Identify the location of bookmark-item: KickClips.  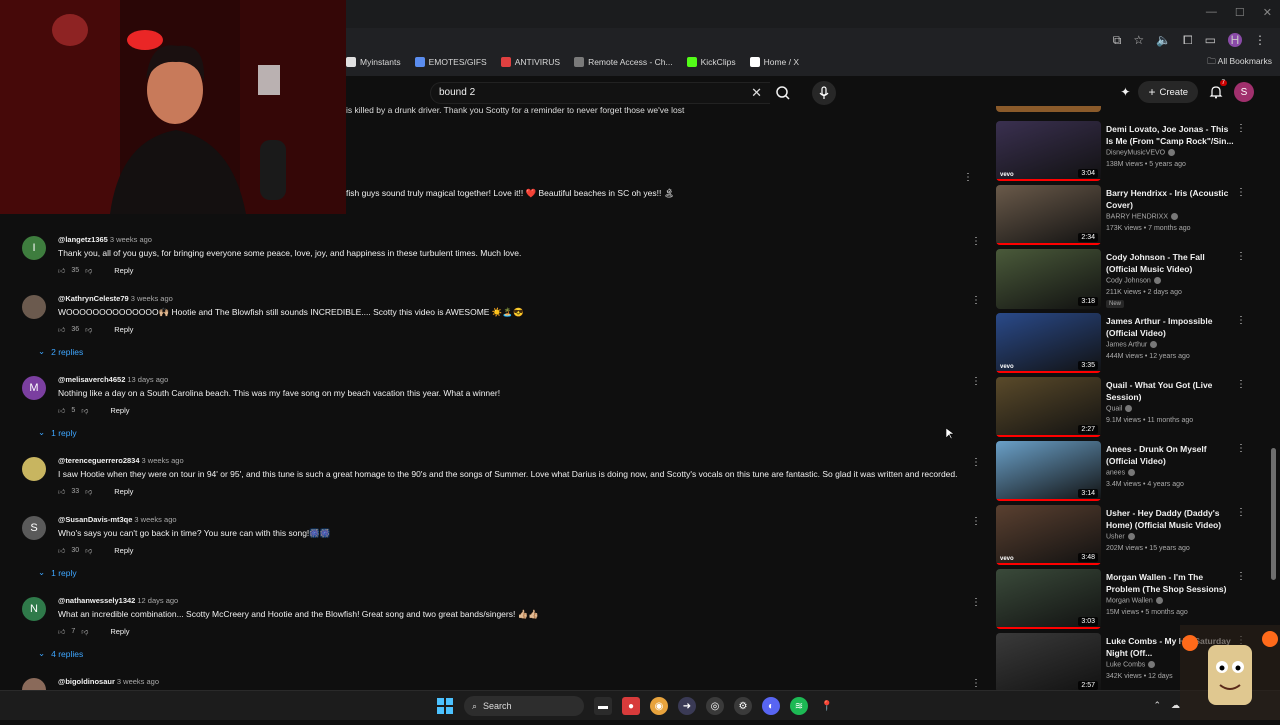
(711, 62).